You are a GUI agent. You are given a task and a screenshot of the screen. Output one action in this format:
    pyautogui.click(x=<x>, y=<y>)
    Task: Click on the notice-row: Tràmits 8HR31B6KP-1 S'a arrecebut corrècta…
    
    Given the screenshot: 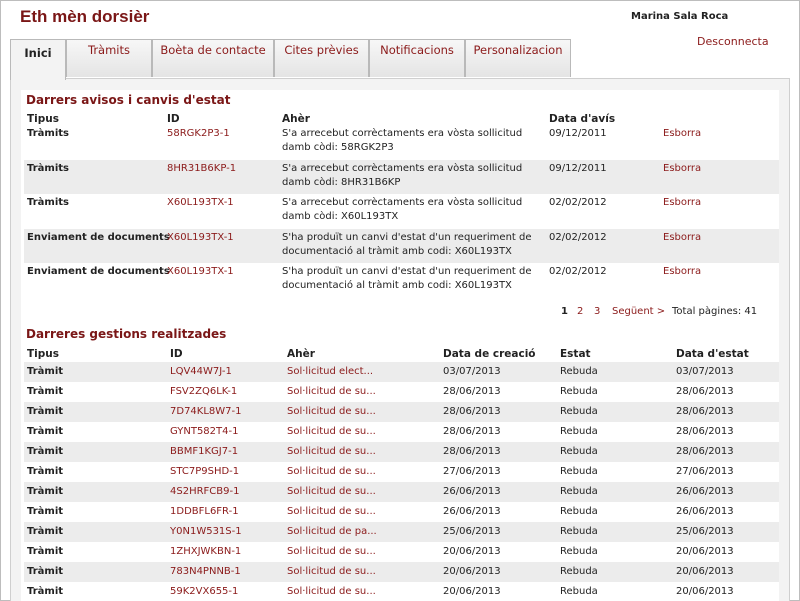 What is the action you would take?
    pyautogui.click(x=401, y=176)
    